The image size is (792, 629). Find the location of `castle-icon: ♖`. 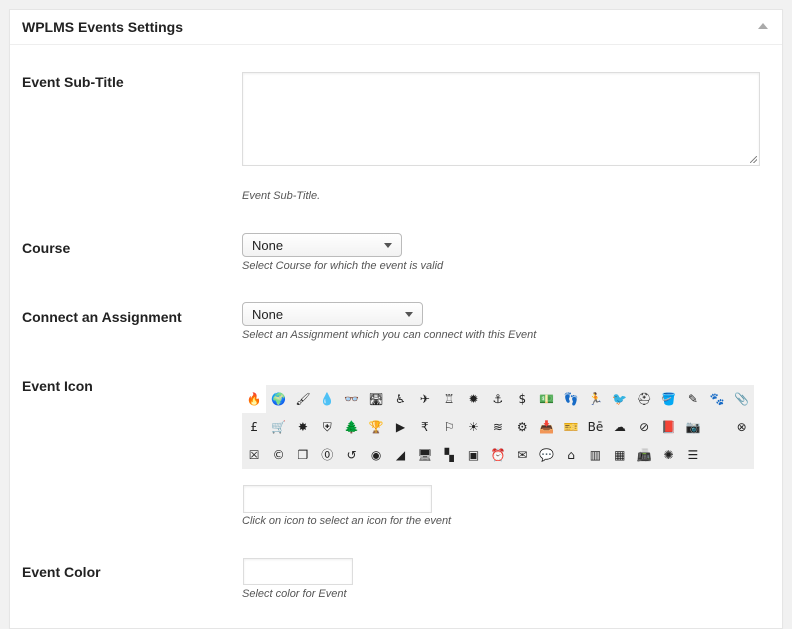

castle-icon: ♖ is located at coordinates (449, 399).